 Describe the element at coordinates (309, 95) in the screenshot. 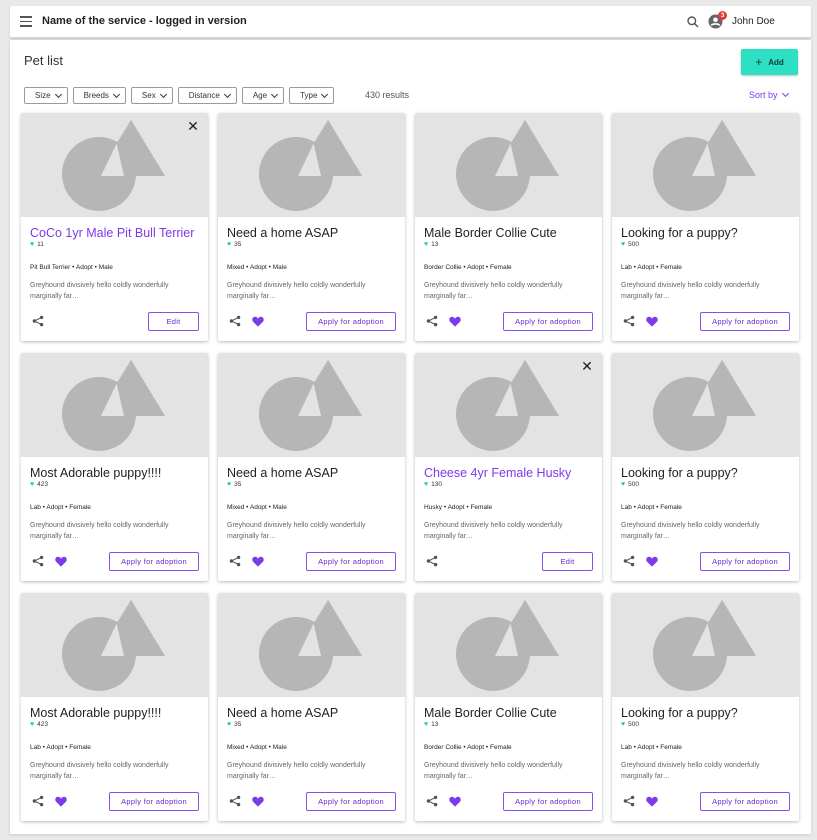

I see `filter-label: Type` at that location.